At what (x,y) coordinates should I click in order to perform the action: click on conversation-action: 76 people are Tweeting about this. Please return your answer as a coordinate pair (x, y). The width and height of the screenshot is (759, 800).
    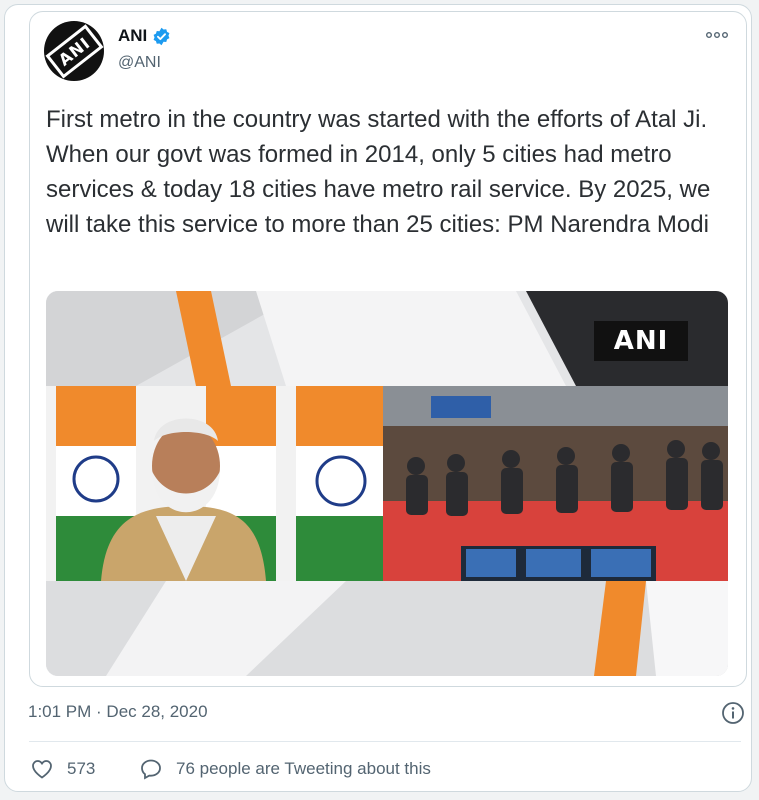
    Looking at the image, I should click on (284, 769).